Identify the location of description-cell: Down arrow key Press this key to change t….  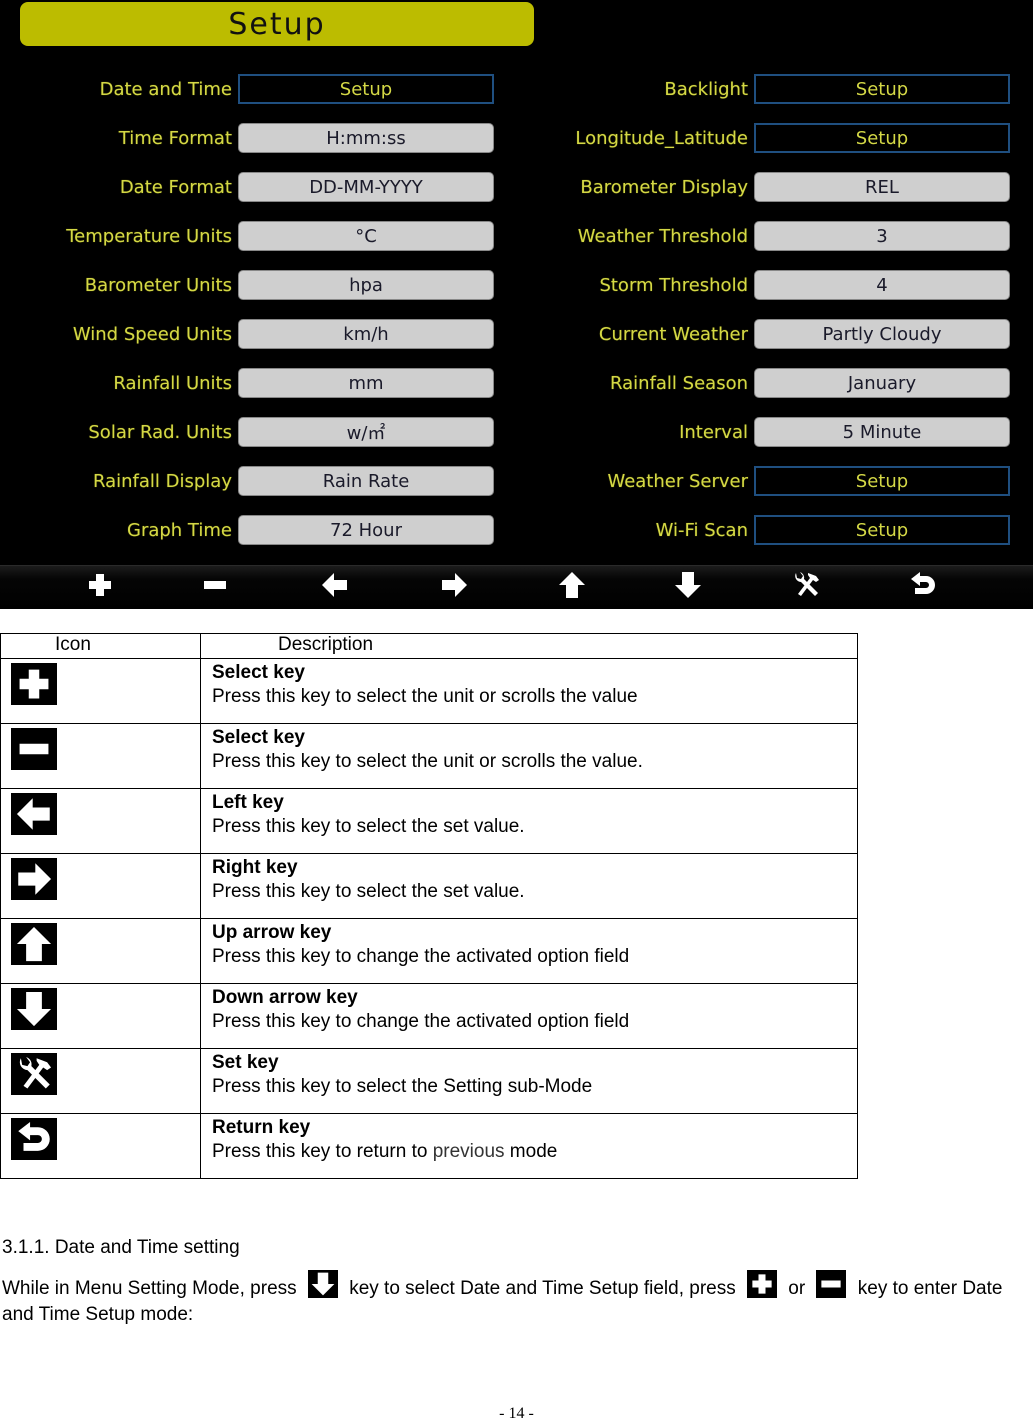
(529, 1016).